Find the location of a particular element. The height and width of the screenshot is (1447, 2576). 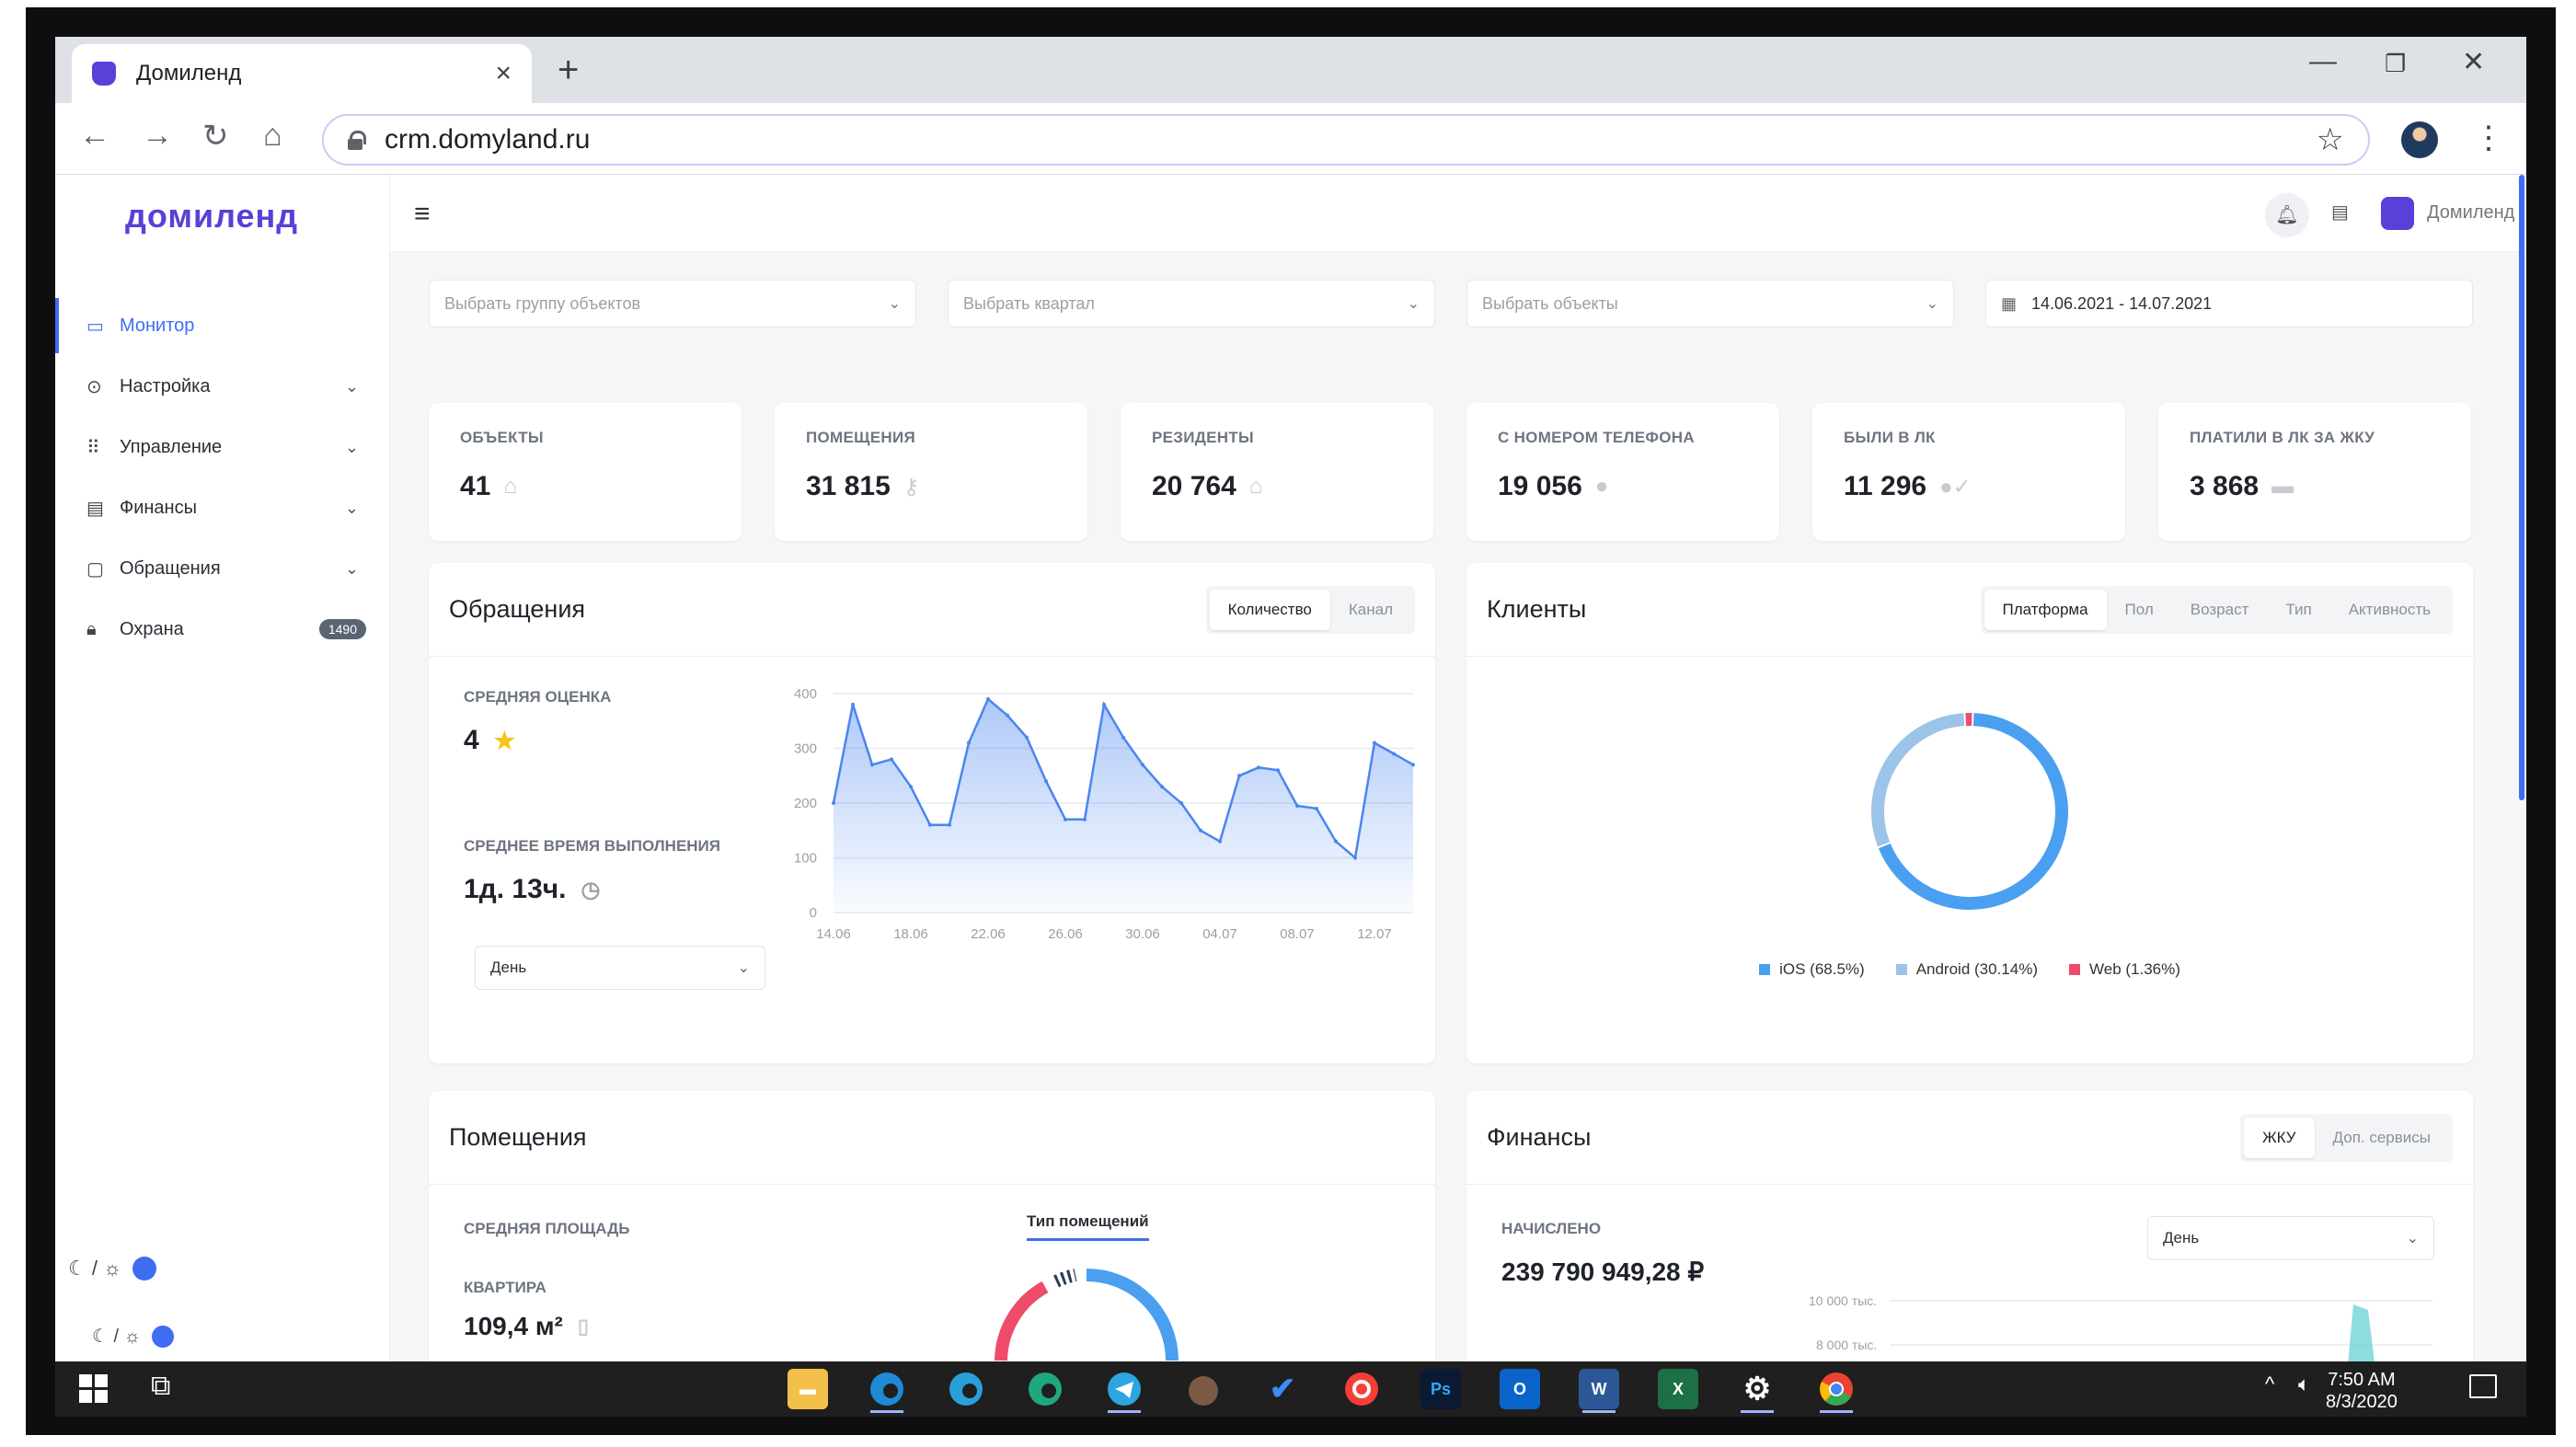

address-bar: crm.domyland.ru ☆ is located at coordinates (1346, 140).